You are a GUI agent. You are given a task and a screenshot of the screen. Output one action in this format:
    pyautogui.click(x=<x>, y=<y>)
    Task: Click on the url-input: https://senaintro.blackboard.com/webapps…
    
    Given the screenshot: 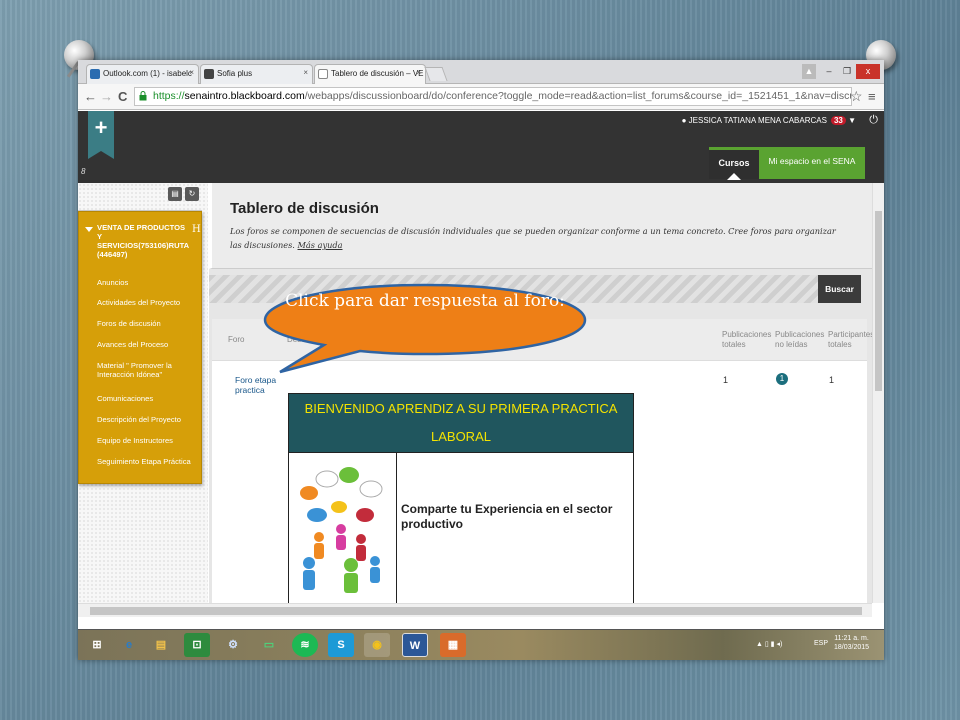 What is the action you would take?
    pyautogui.click(x=493, y=96)
    